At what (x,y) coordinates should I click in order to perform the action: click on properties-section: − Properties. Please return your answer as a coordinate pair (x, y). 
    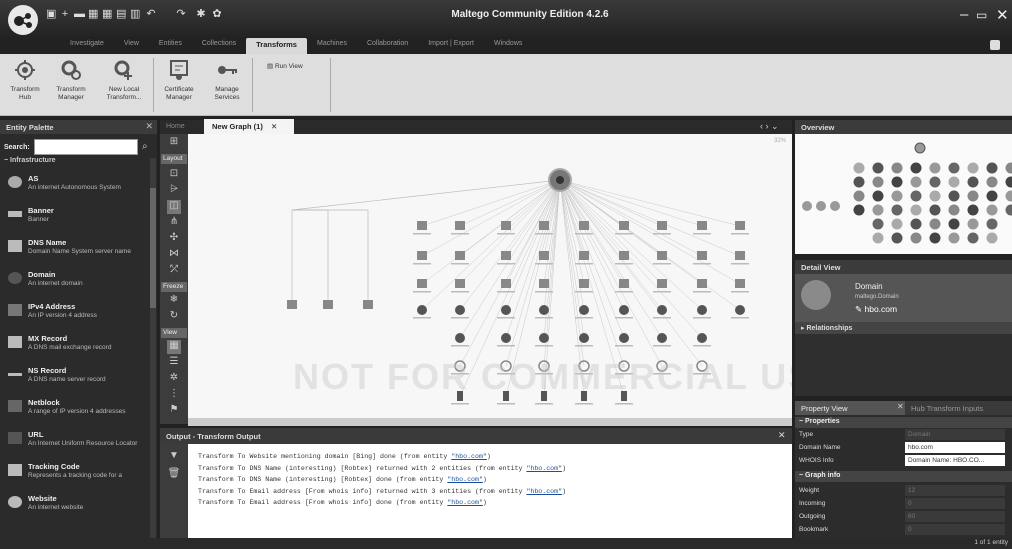
    Looking at the image, I should click on (903, 422).